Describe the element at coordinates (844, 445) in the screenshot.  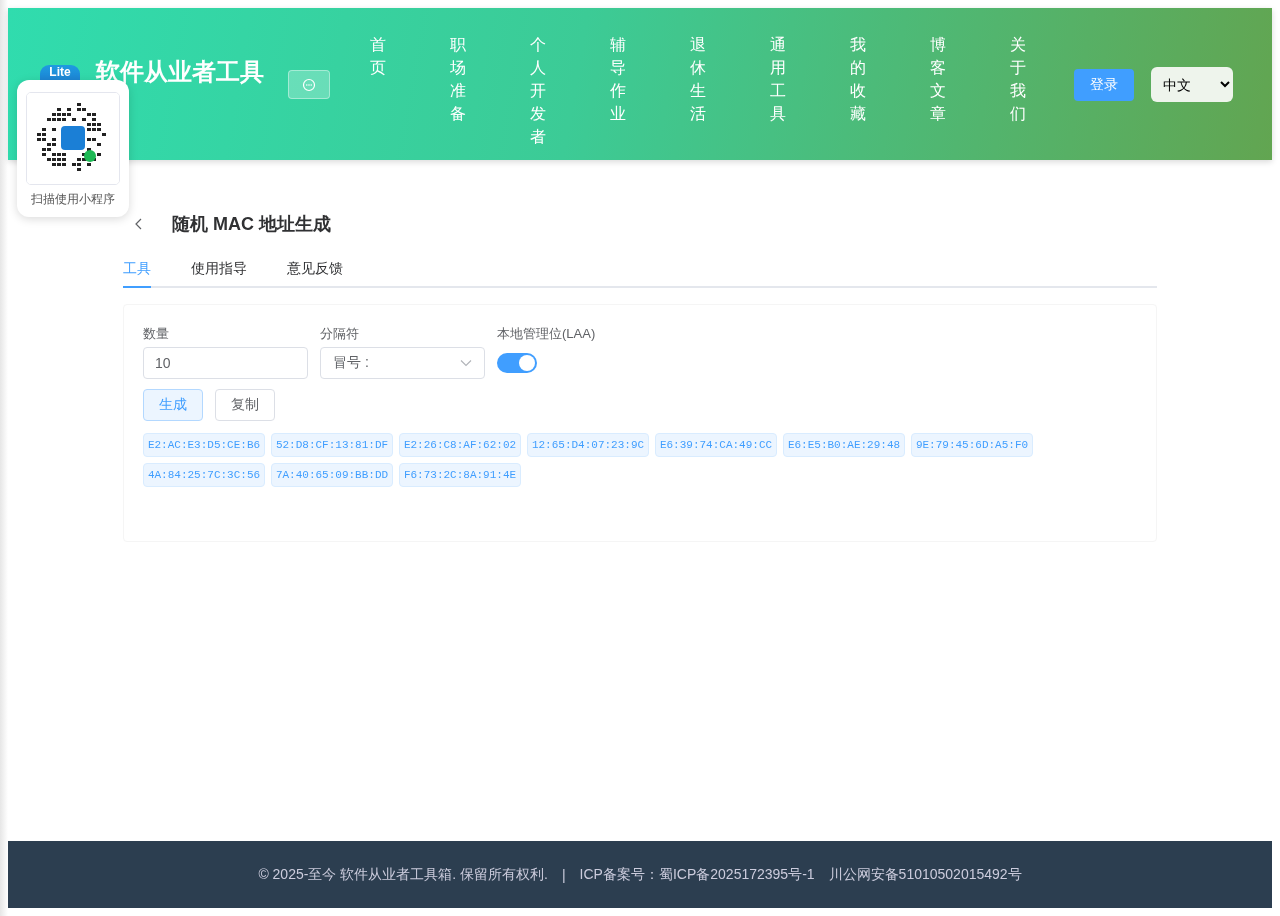
I see `mac-address-tag: E6:E5:B0:AE:29:48` at that location.